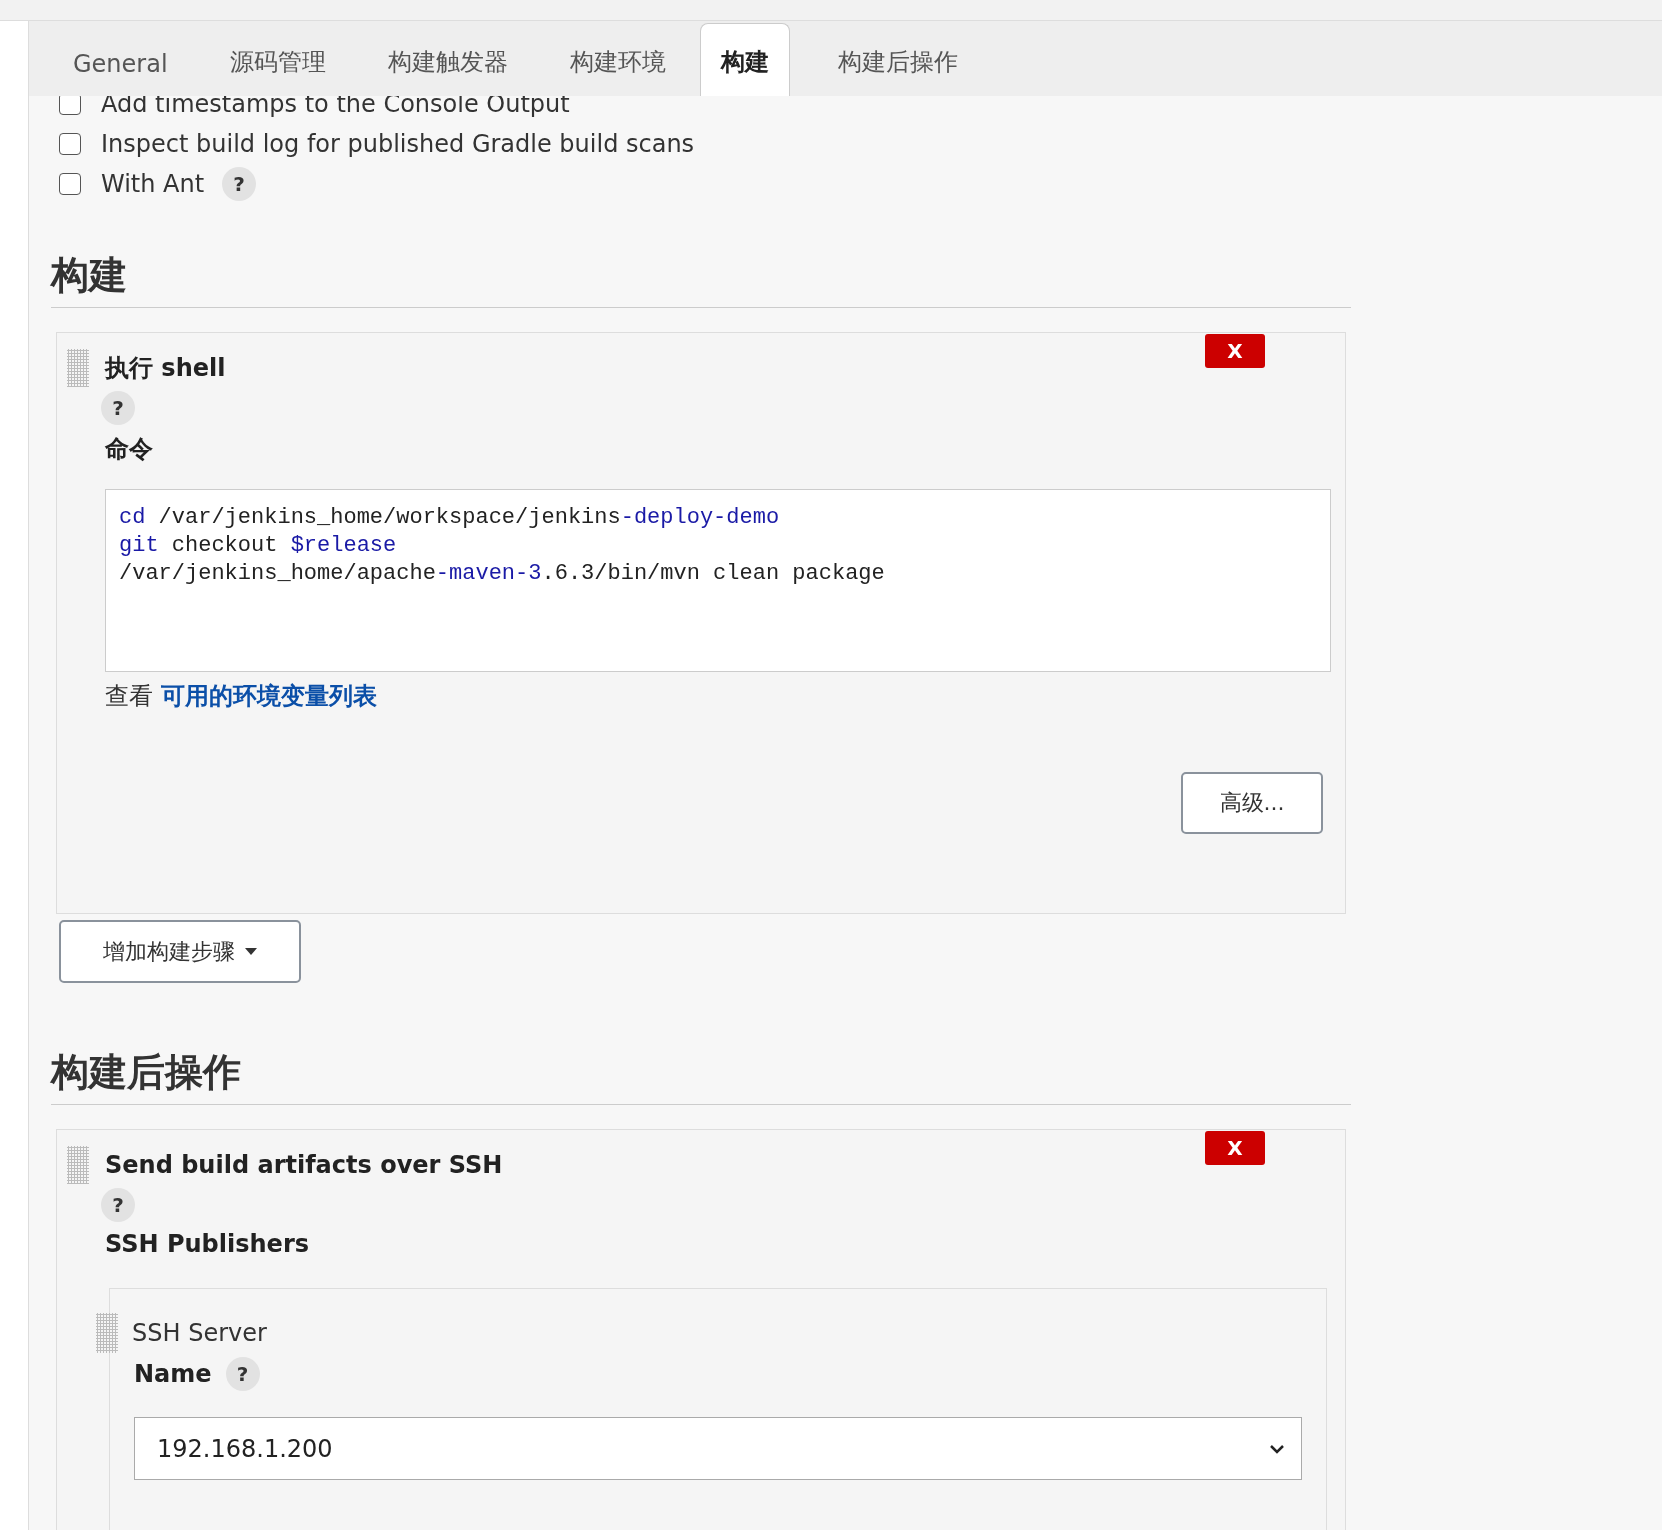  I want to click on field-label: SSH Publishers, so click(207, 1244).